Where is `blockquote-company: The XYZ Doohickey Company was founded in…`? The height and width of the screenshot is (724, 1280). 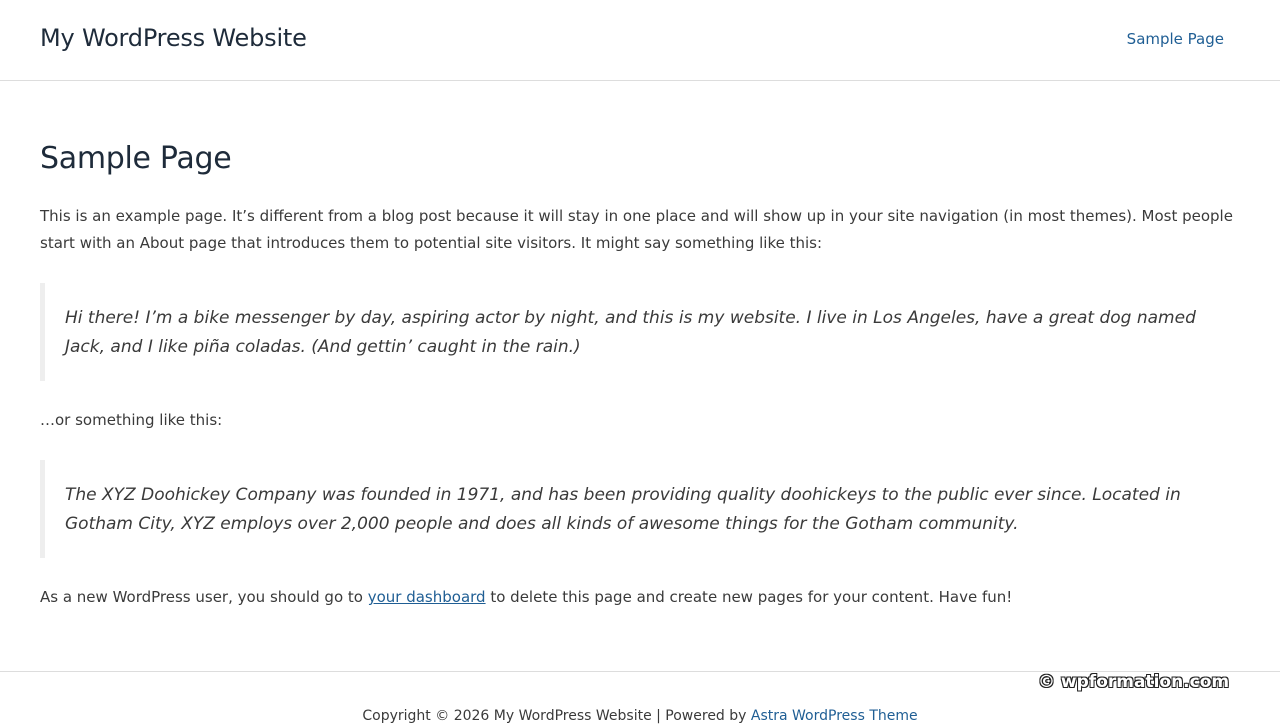
blockquote-company: The XYZ Doohickey Company was founded in… is located at coordinates (635, 509).